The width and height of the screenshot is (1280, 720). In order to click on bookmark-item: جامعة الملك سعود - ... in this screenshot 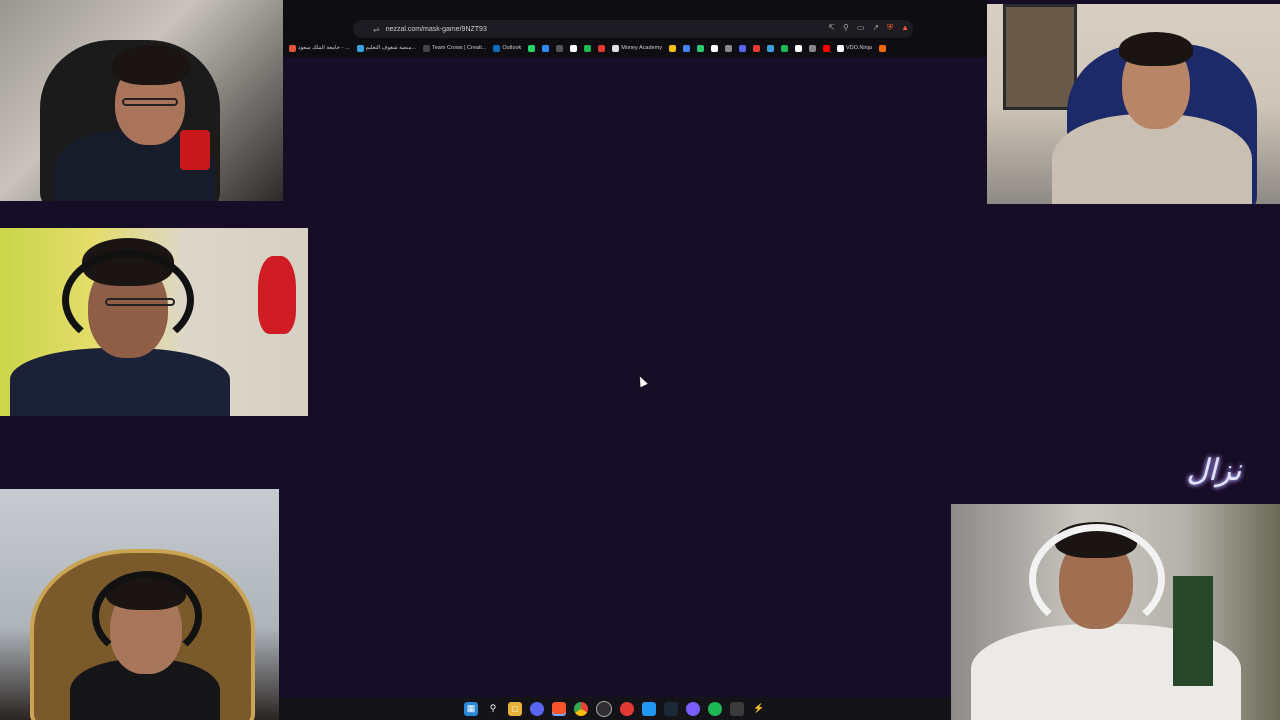, I will do `click(319, 48)`.